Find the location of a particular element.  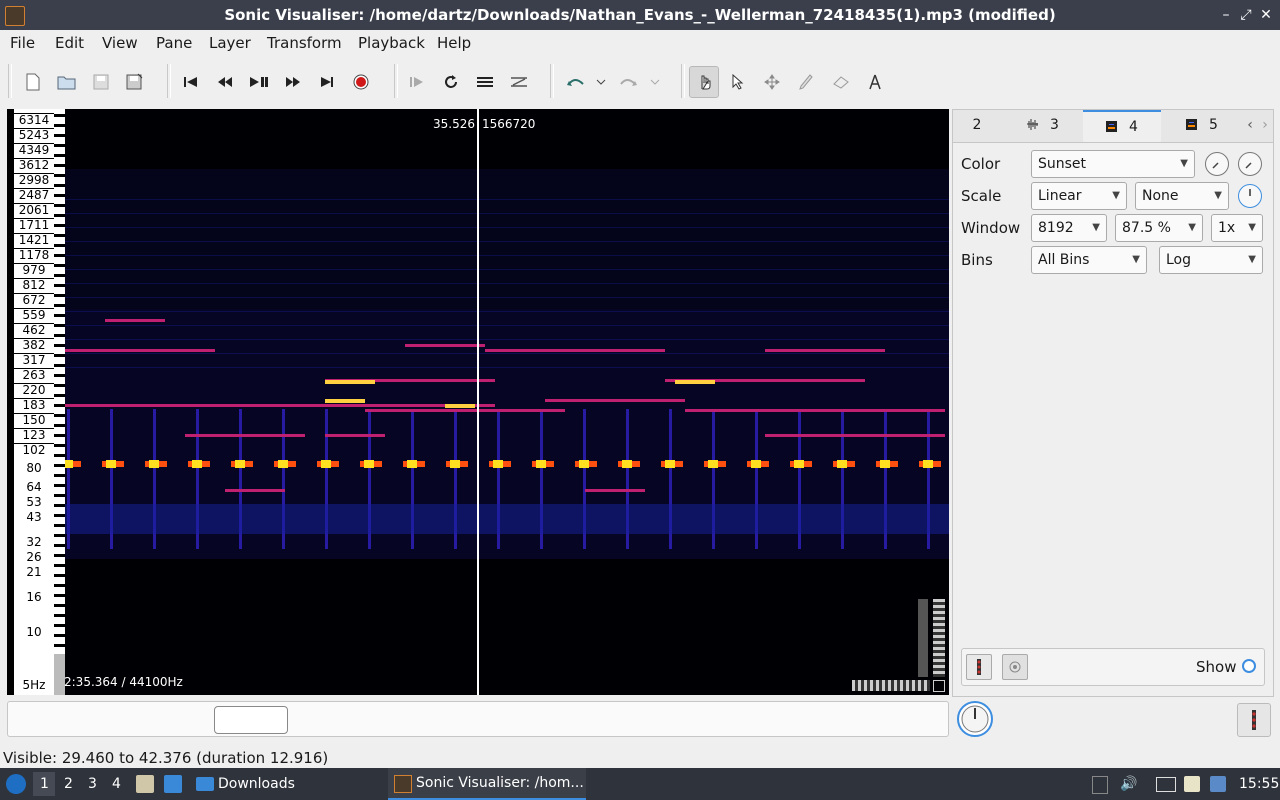

menu-playback: Playback is located at coordinates (391, 43).